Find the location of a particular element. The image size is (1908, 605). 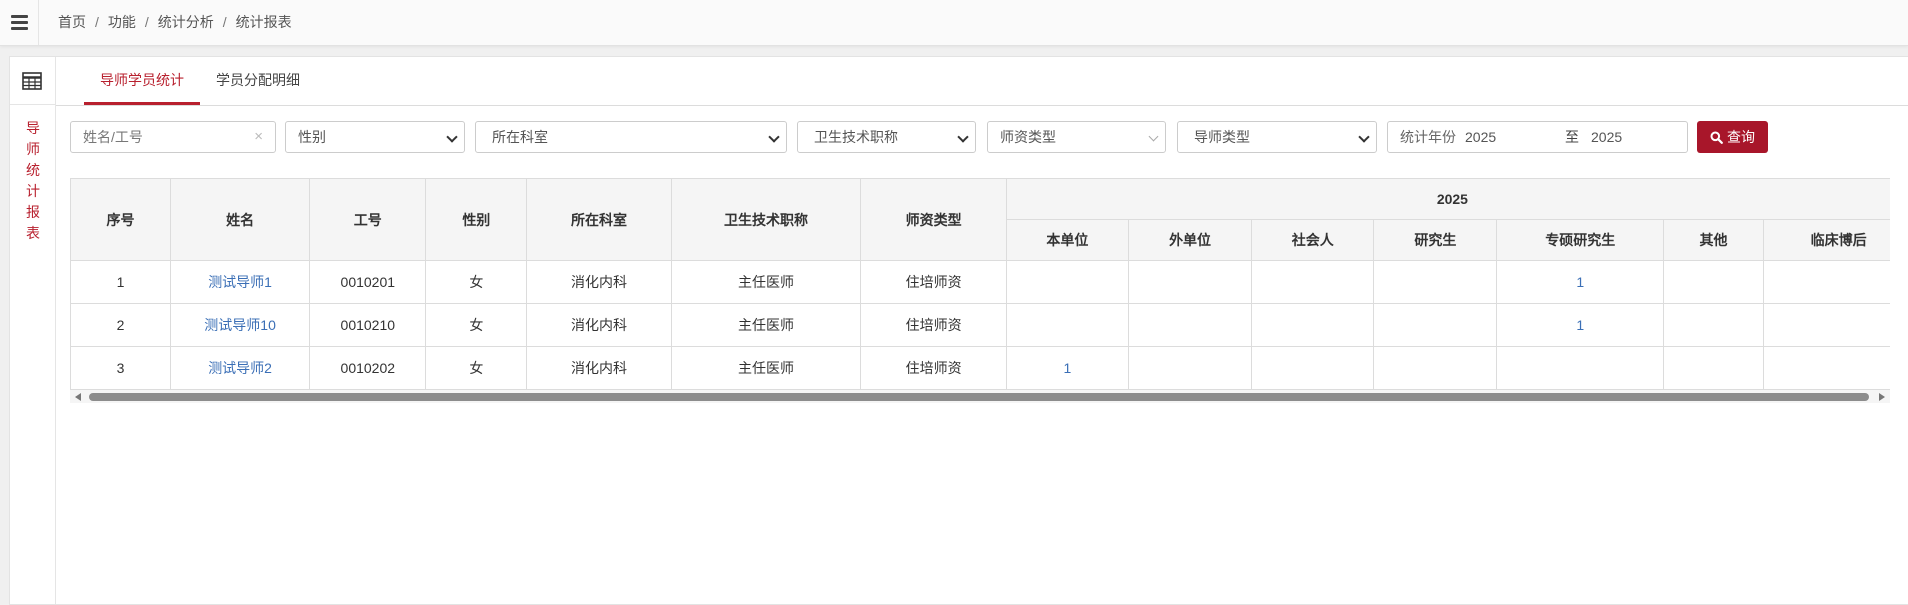

side-title: 导师统计报表 is located at coordinates (33, 180).